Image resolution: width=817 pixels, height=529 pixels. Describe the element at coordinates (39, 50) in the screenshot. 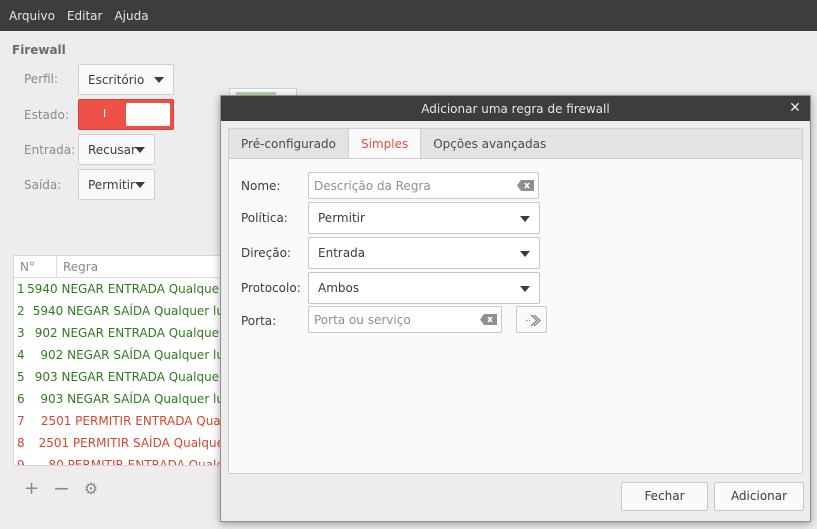

I see `firewall-section-title: Firewall` at that location.